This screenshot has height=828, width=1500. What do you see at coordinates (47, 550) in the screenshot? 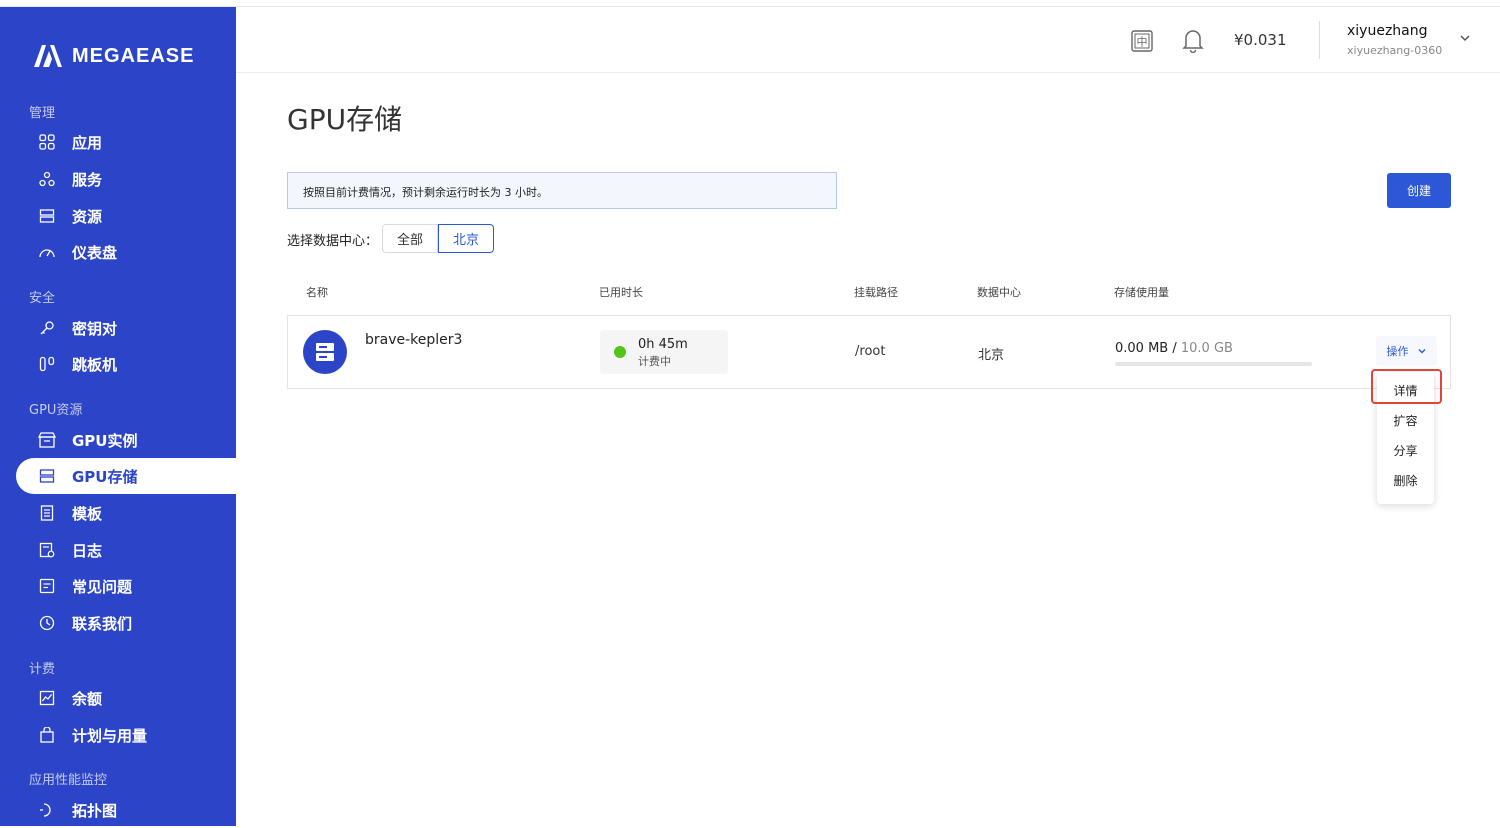
I see `log-icon` at bounding box center [47, 550].